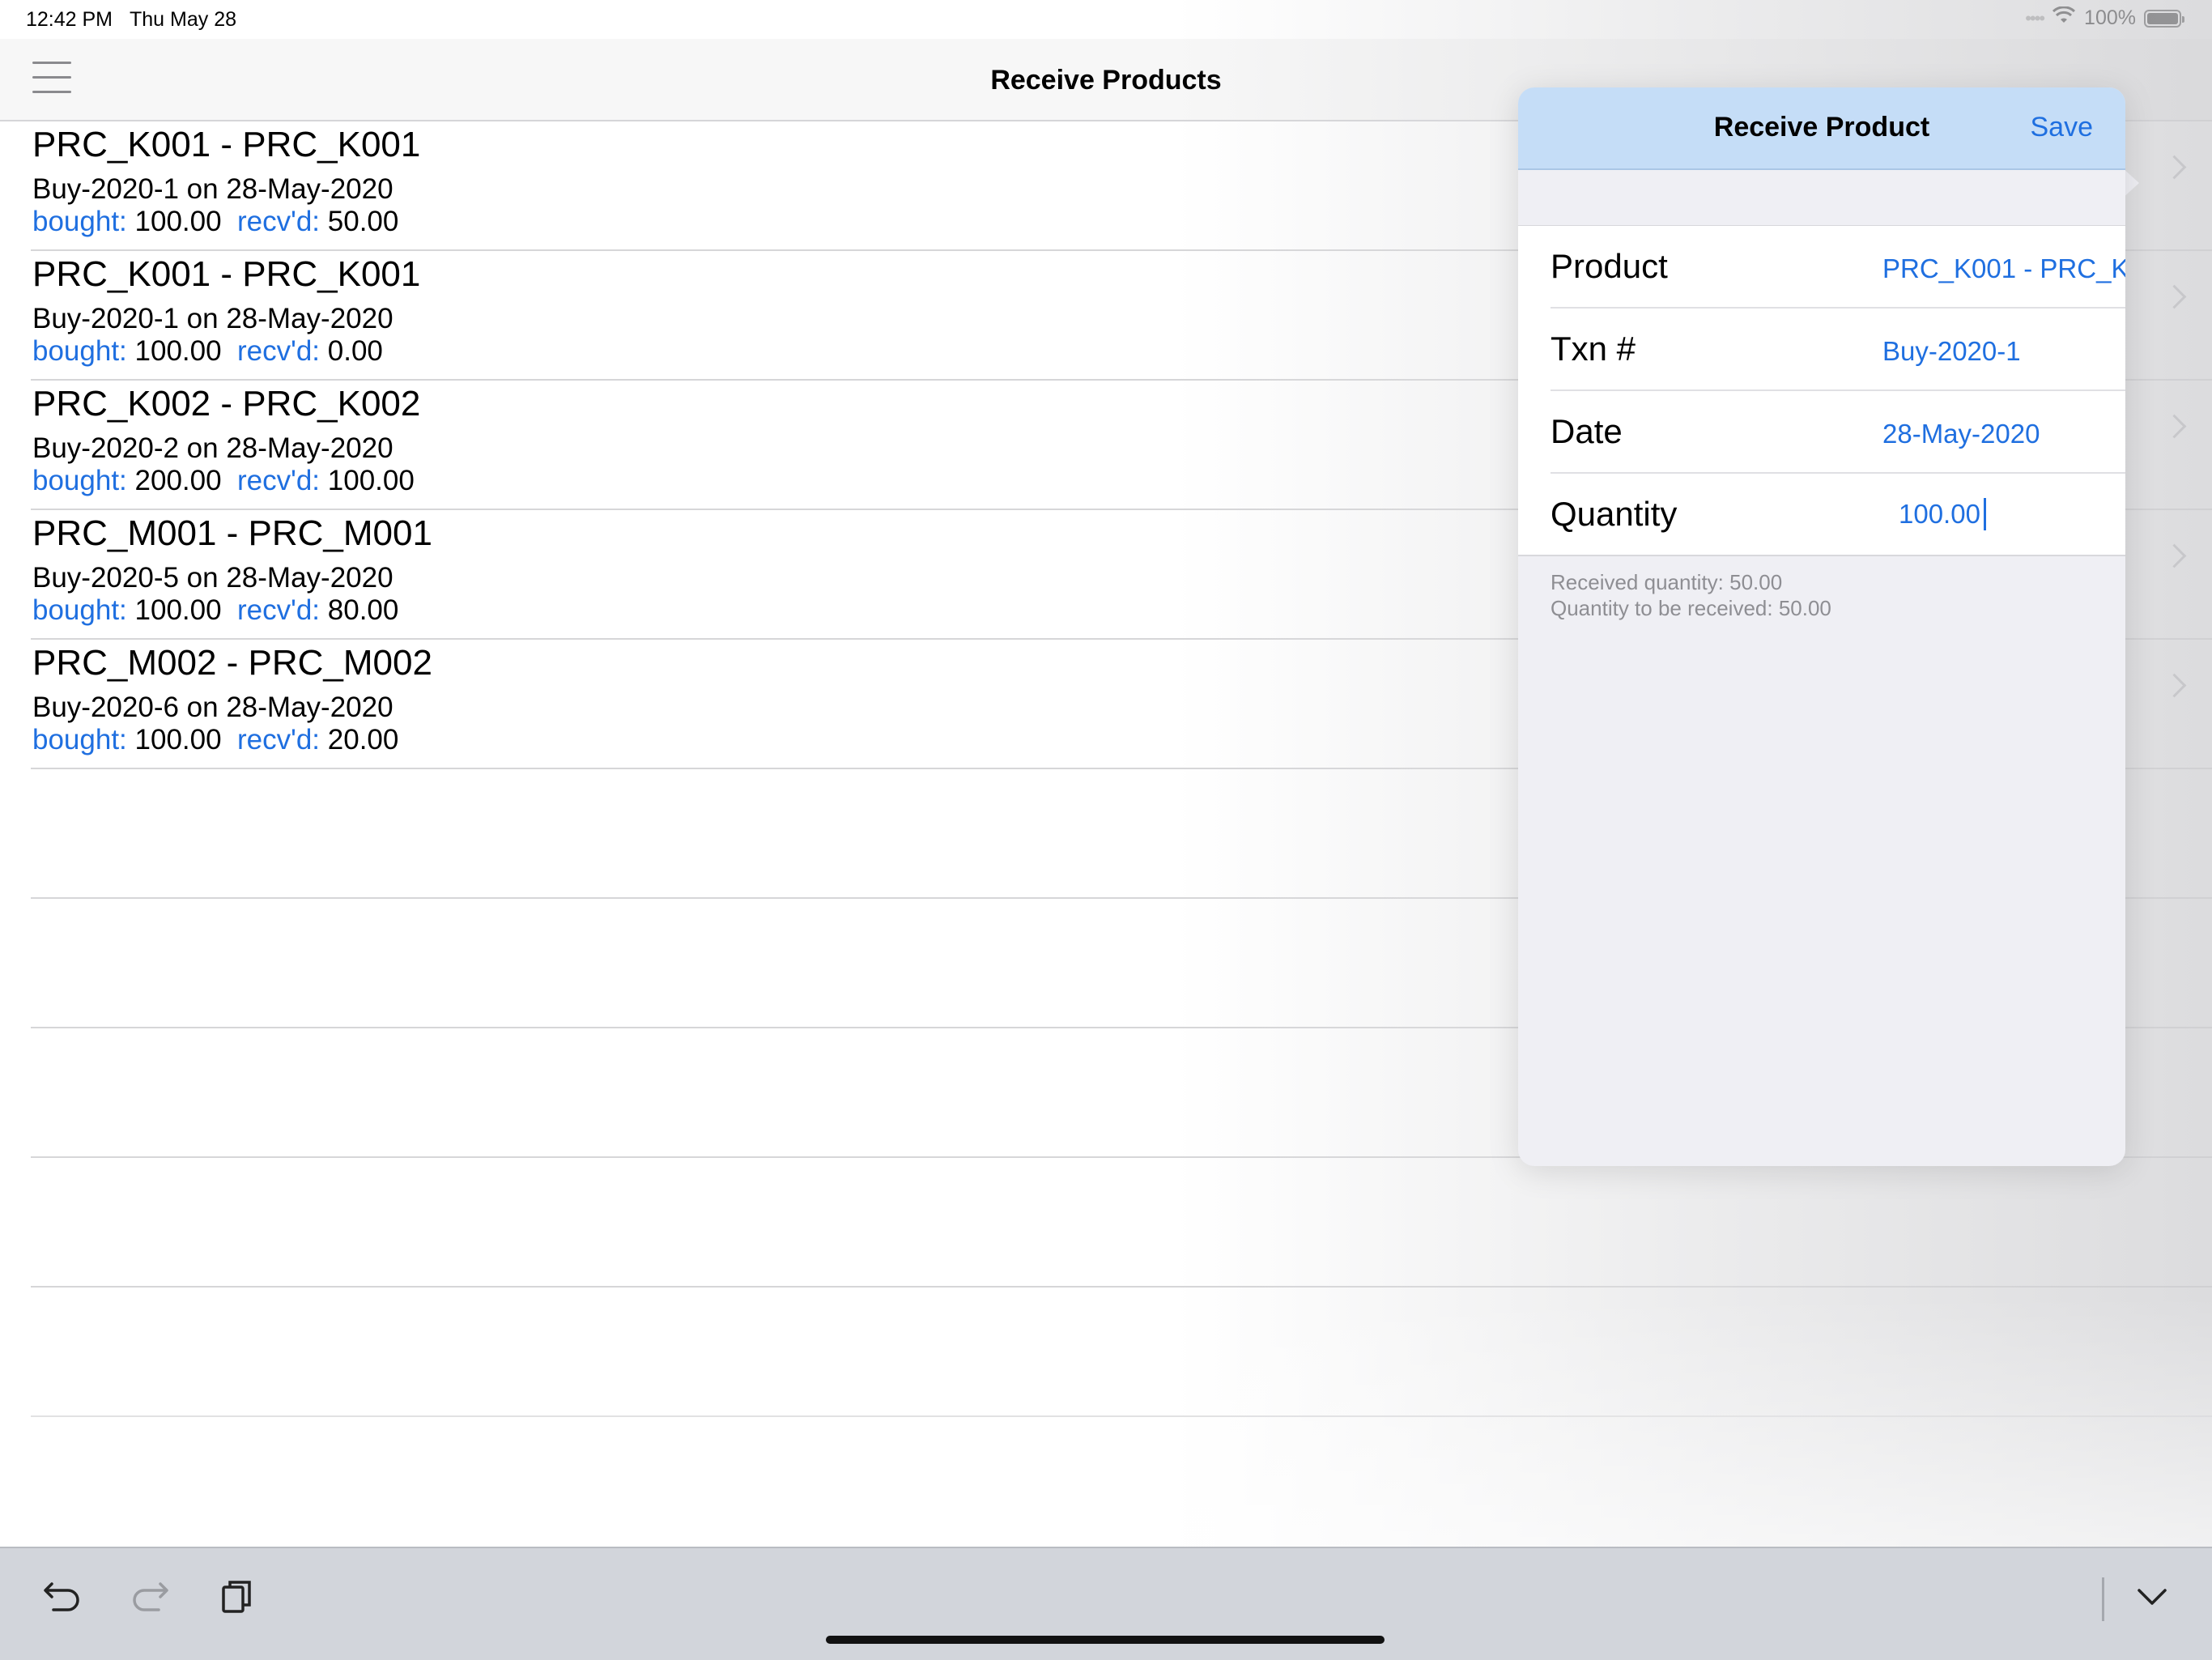  What do you see at coordinates (178, 481) in the screenshot?
I see `bought-value: 200.00` at bounding box center [178, 481].